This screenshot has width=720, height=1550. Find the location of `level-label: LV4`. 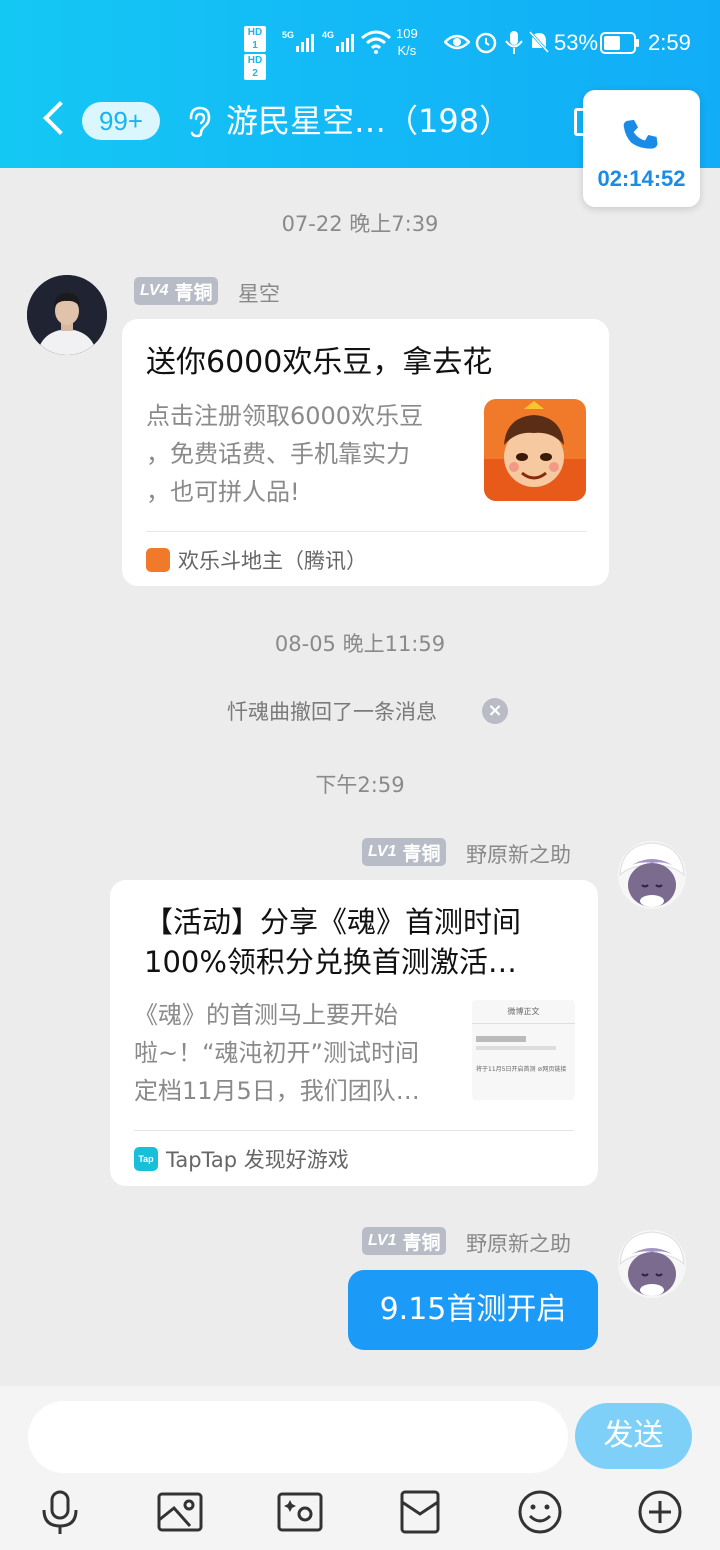

level-label: LV4 is located at coordinates (154, 290).